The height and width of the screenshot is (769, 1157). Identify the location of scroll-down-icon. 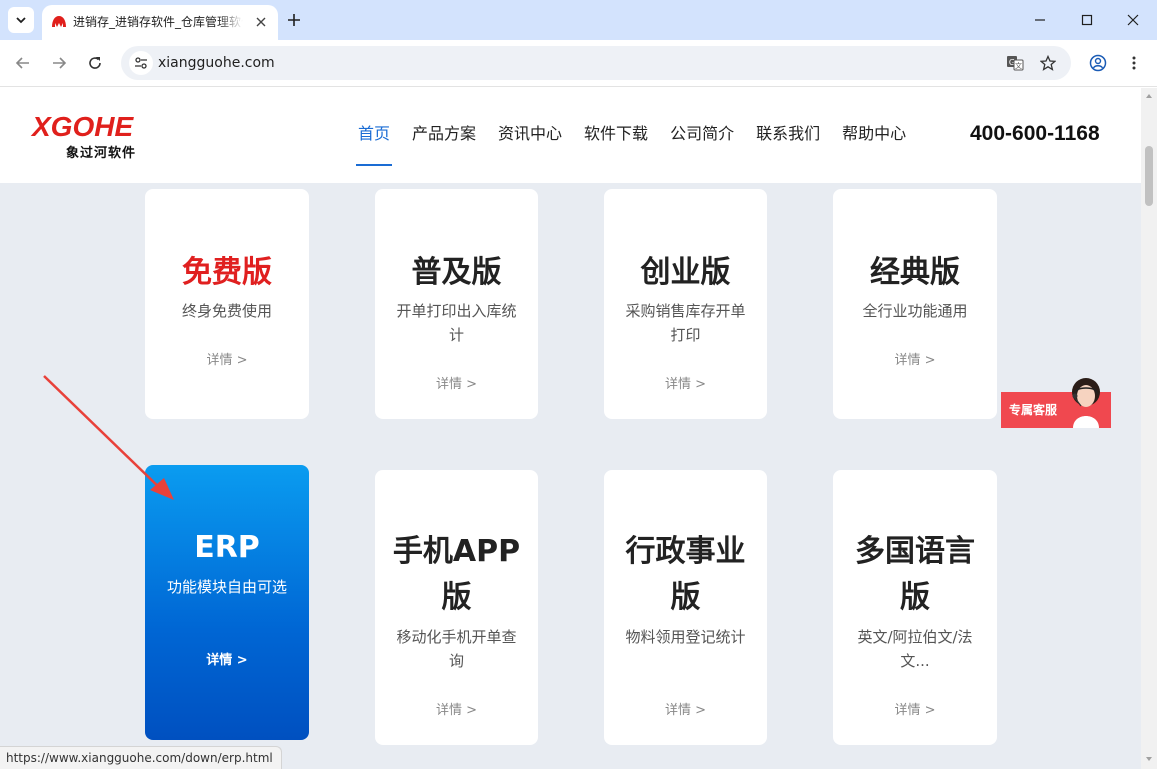
(1149, 759).